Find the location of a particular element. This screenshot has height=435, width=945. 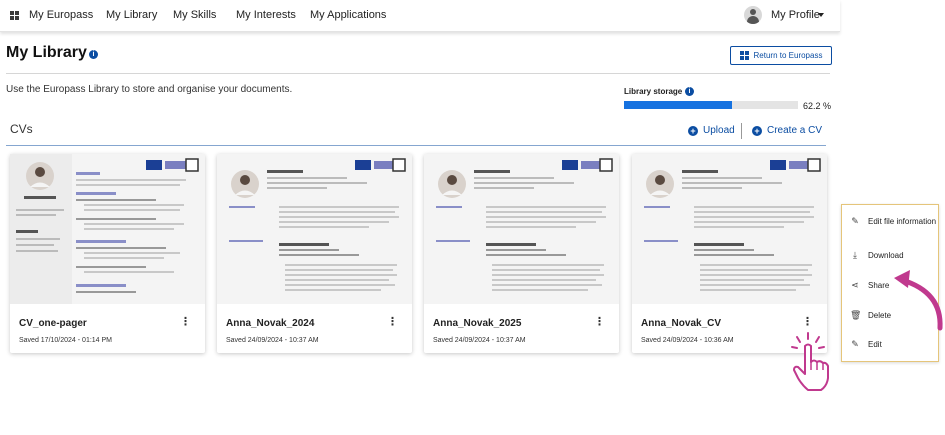

profile-menu-label: My Profile is located at coordinates (795, 15).